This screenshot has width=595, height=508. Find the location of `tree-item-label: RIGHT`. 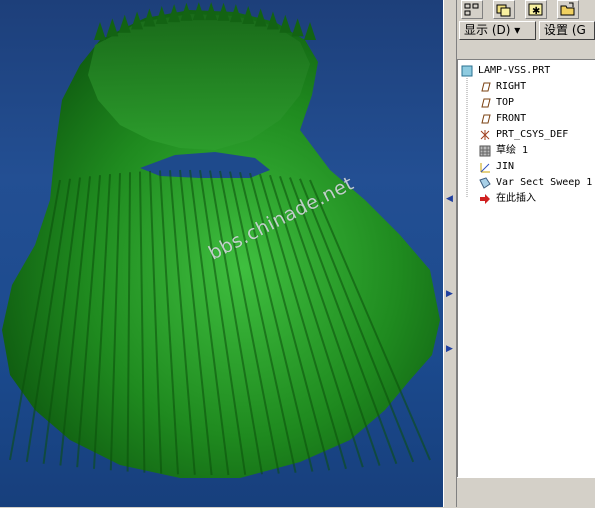

tree-item-label: RIGHT is located at coordinates (511, 86).